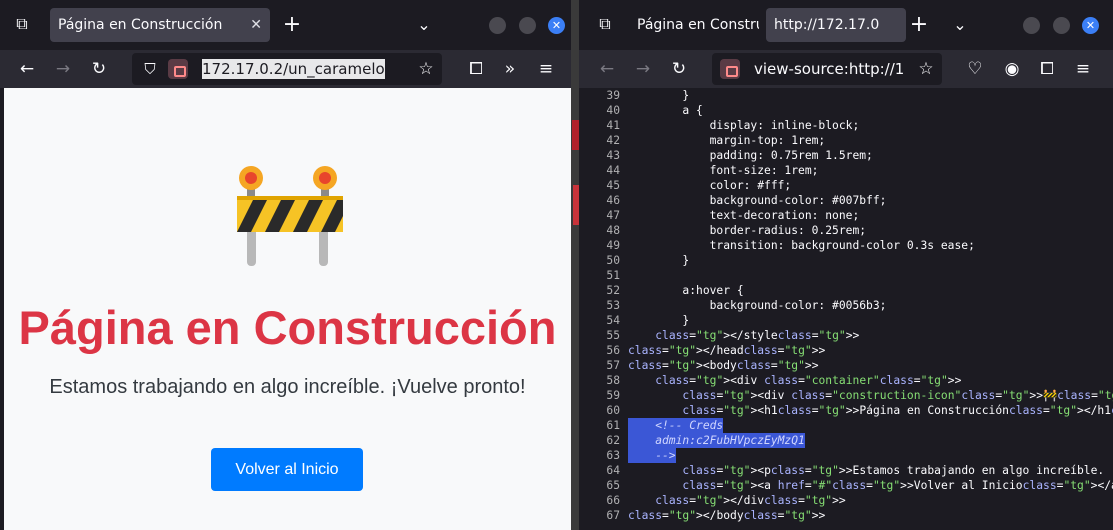 The width and height of the screenshot is (1113, 530). What do you see at coordinates (846, 185) in the screenshot?
I see `source-line: 45 color: #fff;` at bounding box center [846, 185].